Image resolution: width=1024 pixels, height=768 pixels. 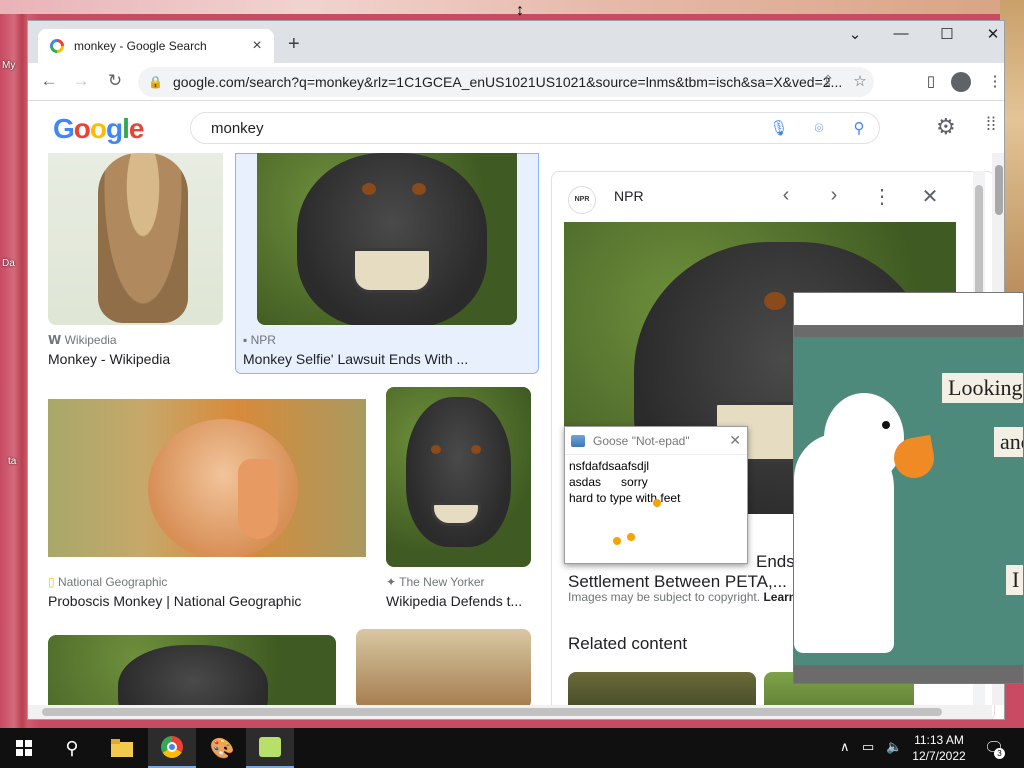 What do you see at coordinates (855, 34) in the screenshot?
I see `tab-search-icon: ⌄` at bounding box center [855, 34].